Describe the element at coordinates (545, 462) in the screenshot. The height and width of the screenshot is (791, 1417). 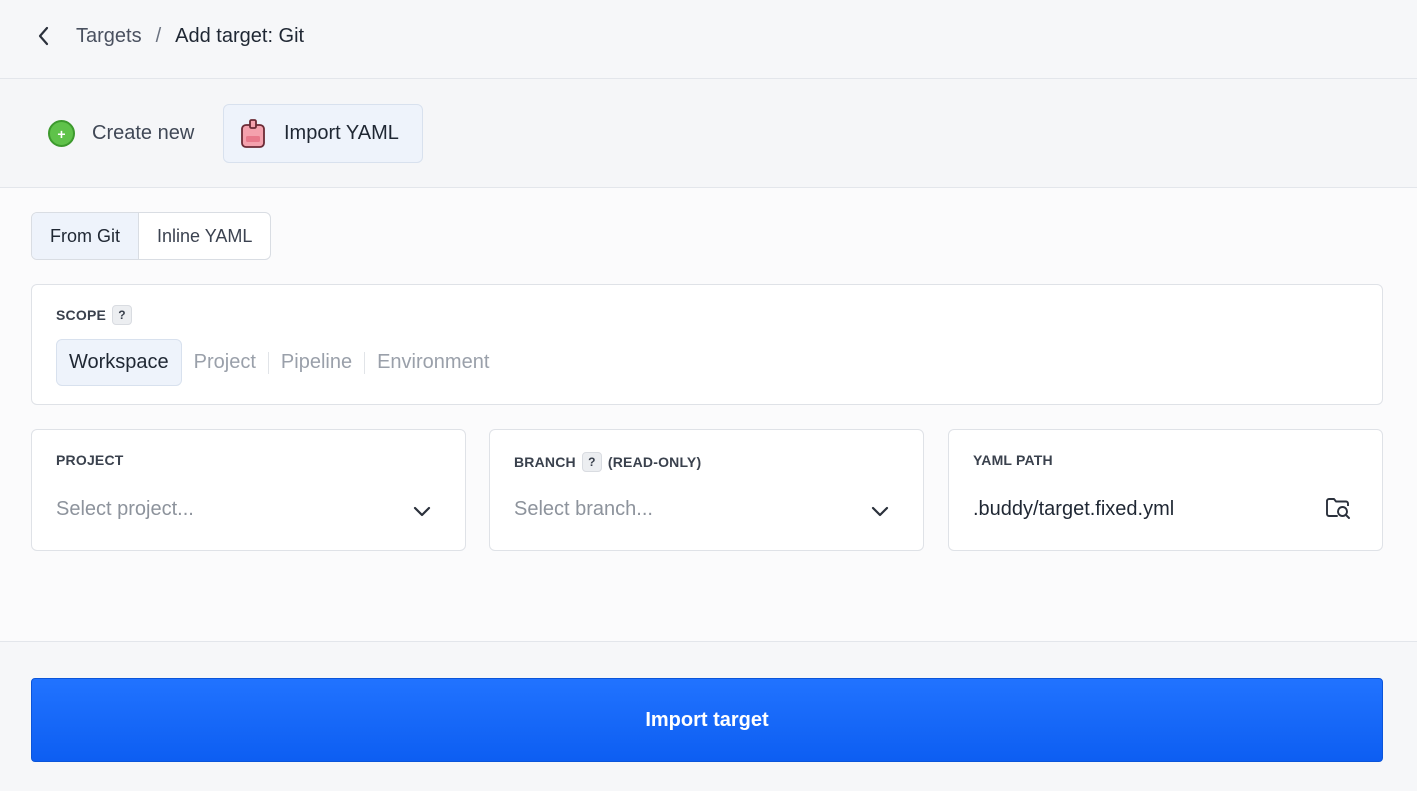
I see `branch-label: BRANCH` at that location.